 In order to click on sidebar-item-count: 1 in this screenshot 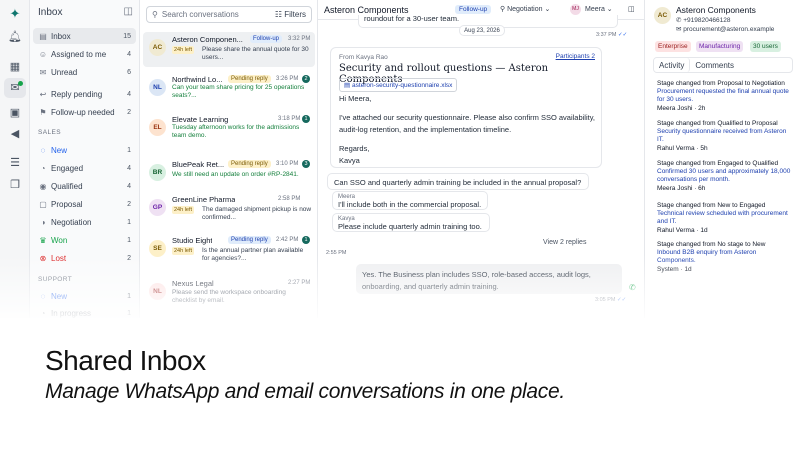, I will do `click(129, 240)`.